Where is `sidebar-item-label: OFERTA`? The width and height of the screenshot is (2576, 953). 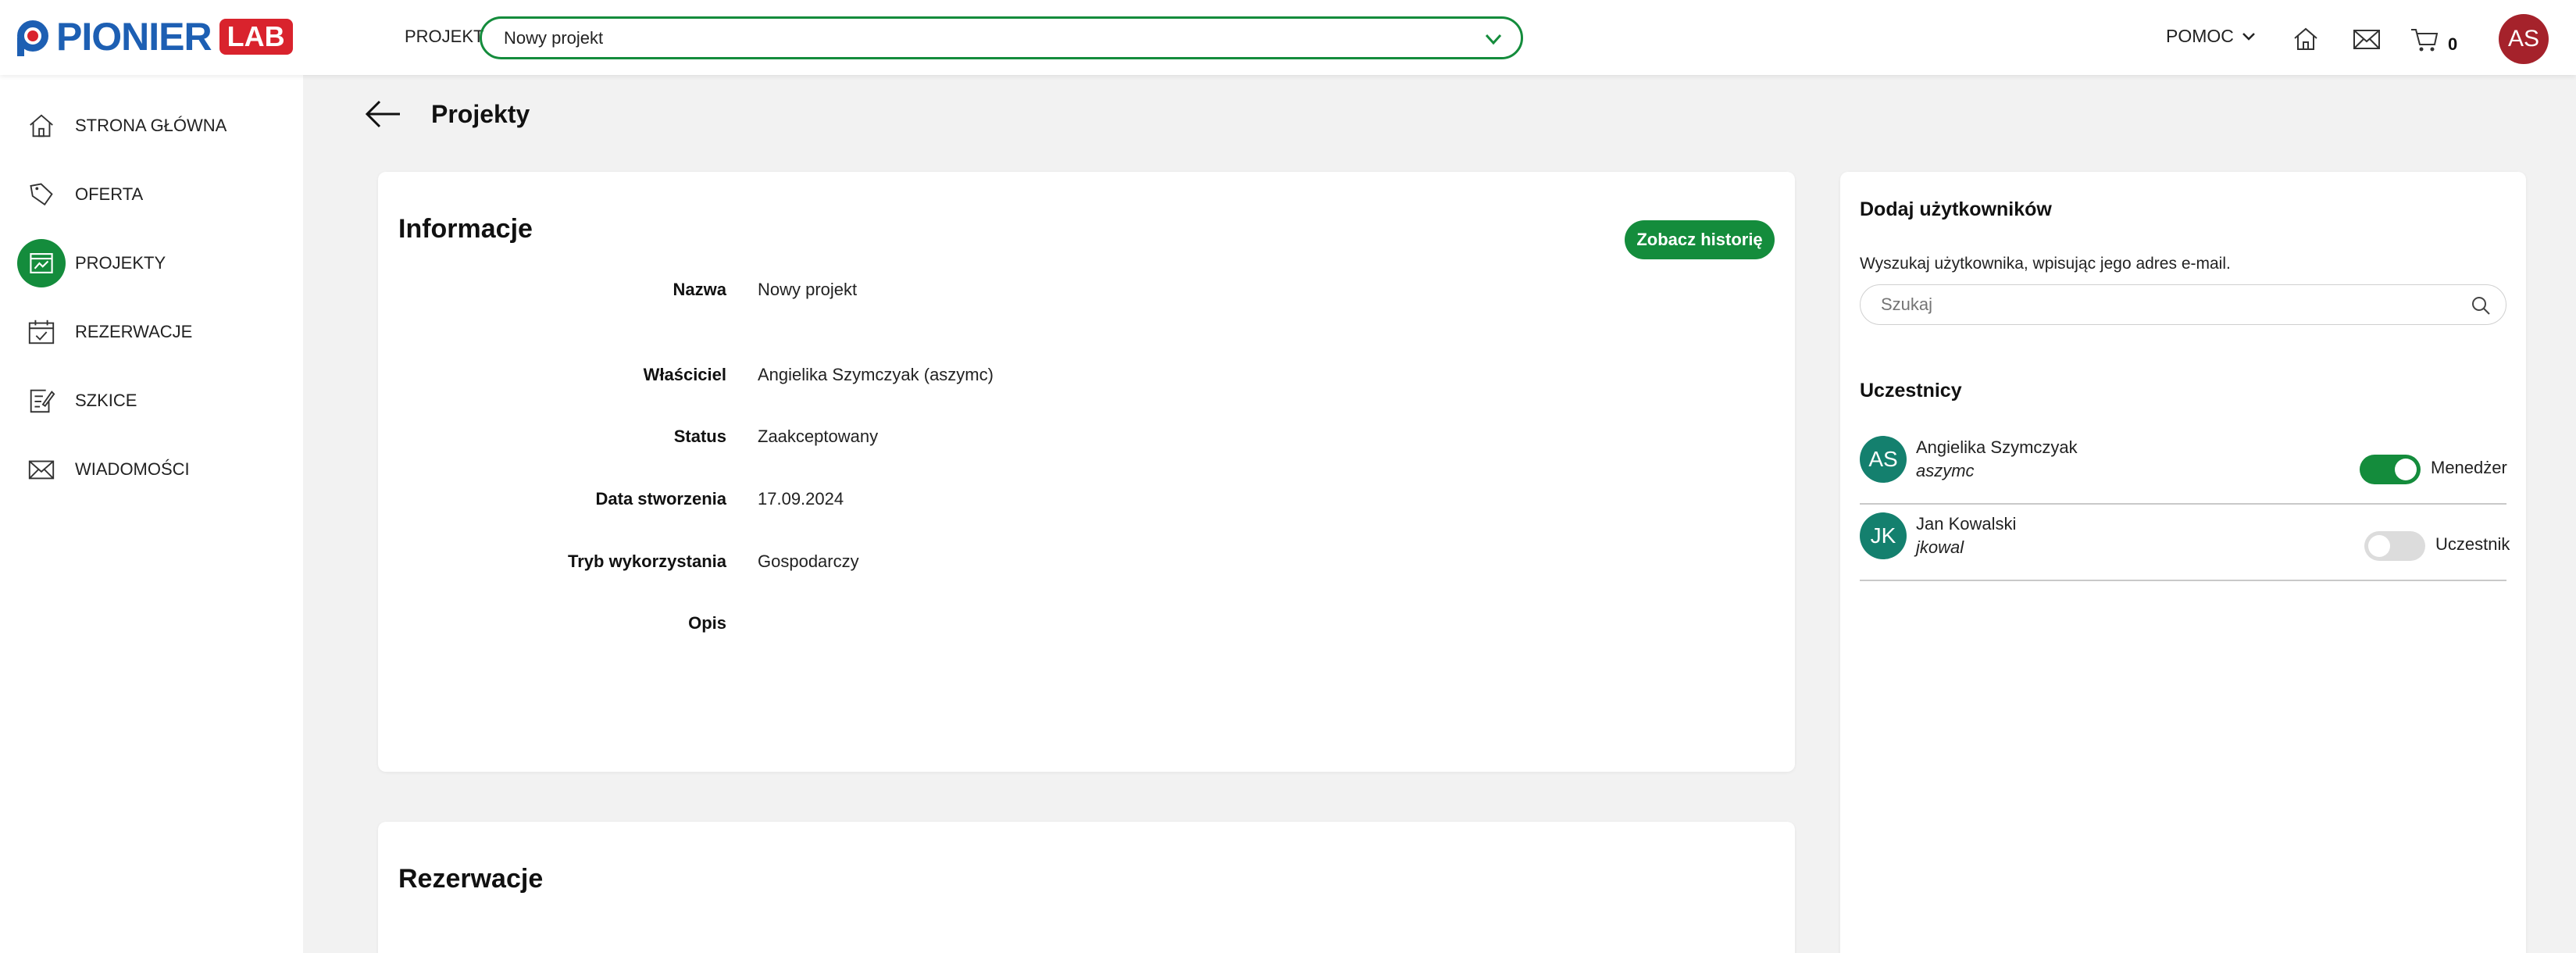
sidebar-item-label: OFERTA is located at coordinates (109, 194).